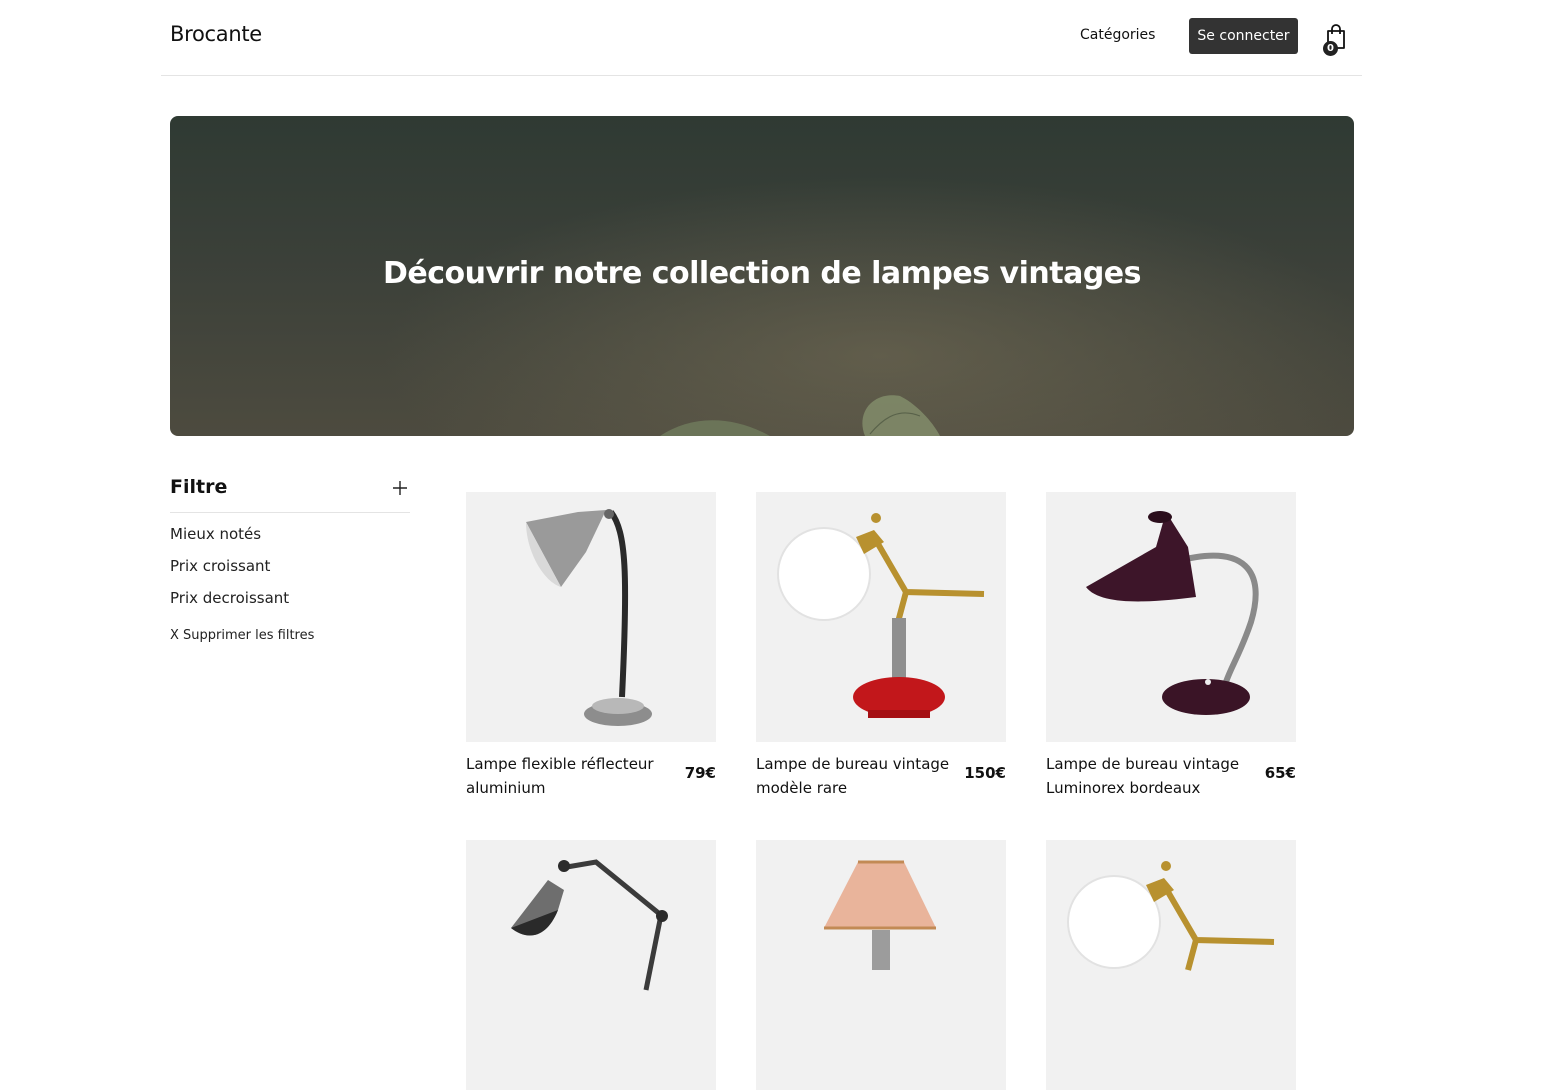 The height and width of the screenshot is (1090, 1568). Describe the element at coordinates (290, 604) in the screenshot. I see `filter-option-price-desc: Prix decroissant` at that location.